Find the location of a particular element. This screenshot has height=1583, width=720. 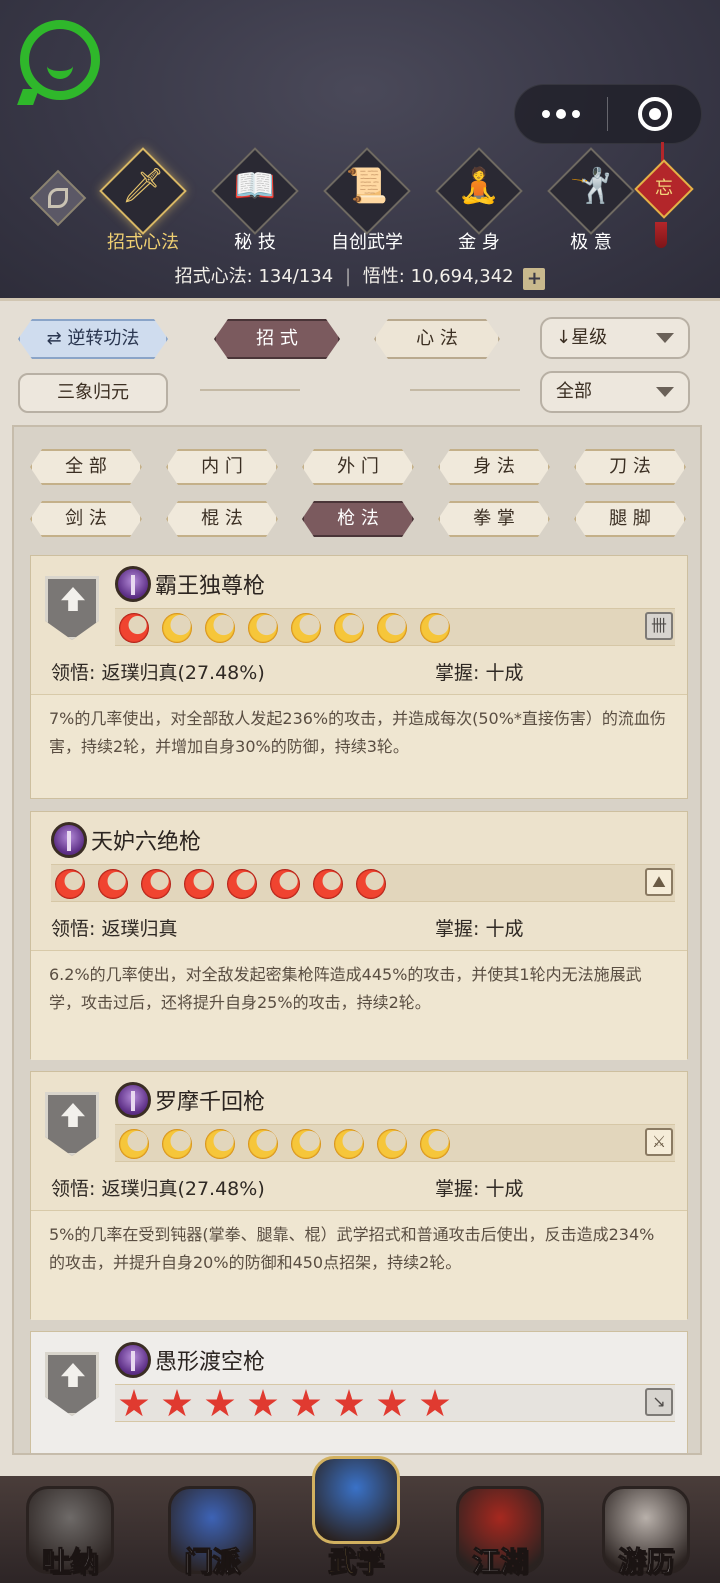

tab-ultimate: 🤺 极 意 is located at coordinates (588, 200).